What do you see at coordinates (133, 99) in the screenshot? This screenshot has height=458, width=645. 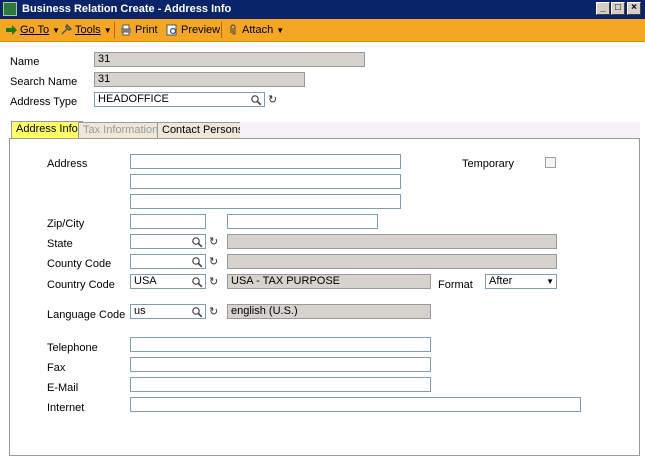 I see `address-type-value: HEADOFFICE` at bounding box center [133, 99].